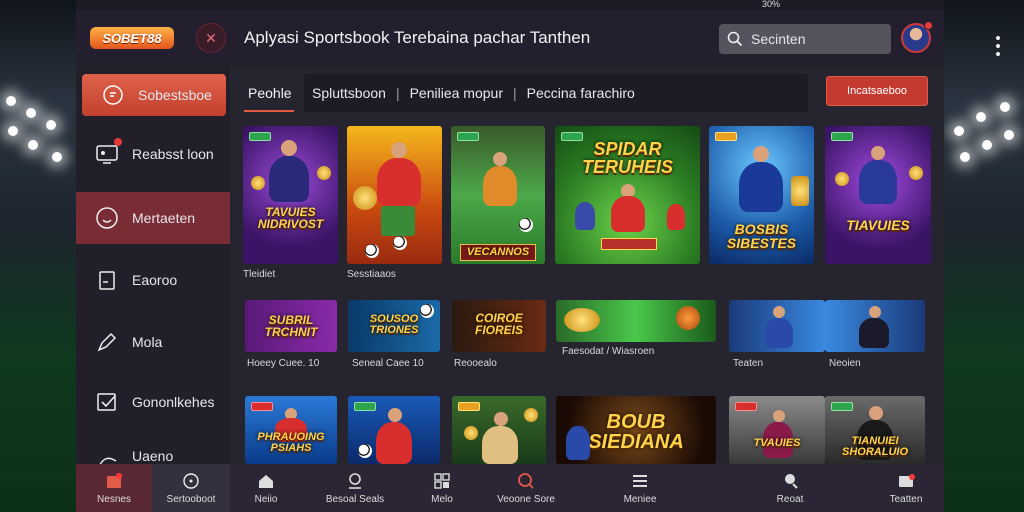  I want to click on nav-item-sportsbook: Sertooboot, so click(191, 488).